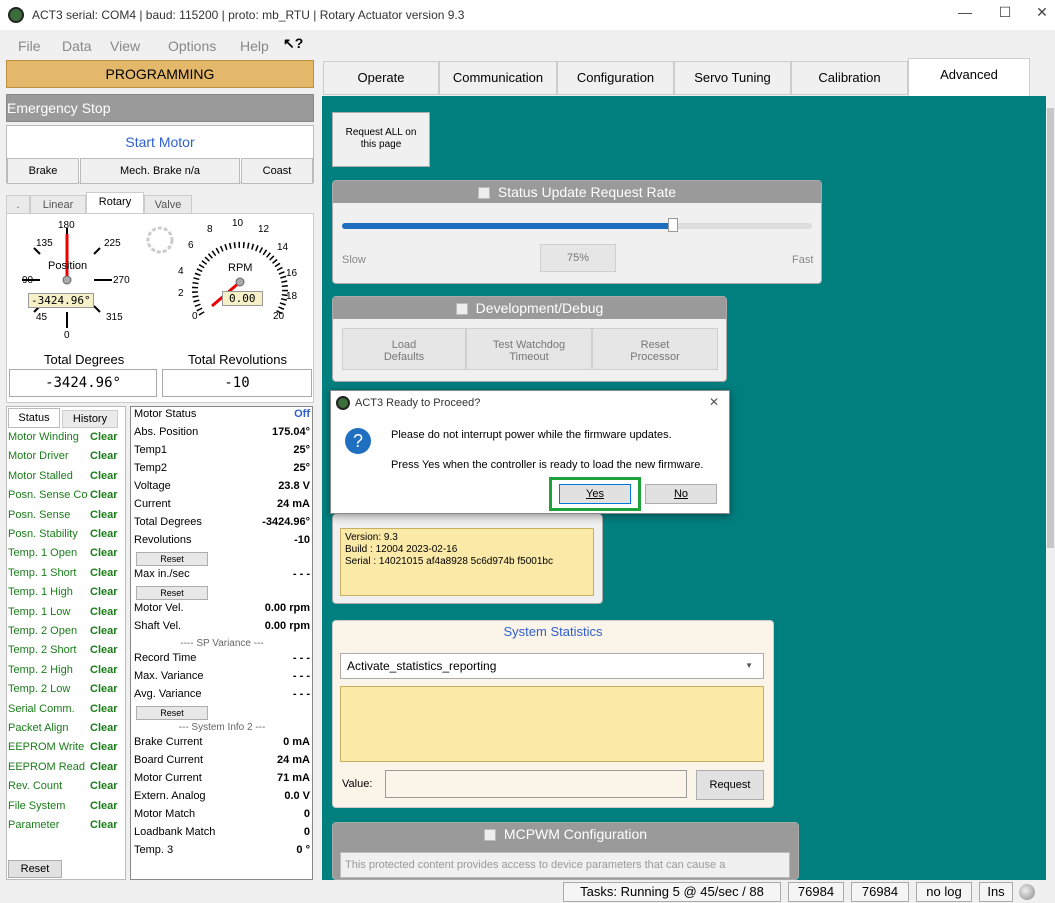 Image resolution: width=1055 pixels, height=903 pixels. I want to click on test-watchdog-button: Test Watchdog Timeout, so click(529, 349).